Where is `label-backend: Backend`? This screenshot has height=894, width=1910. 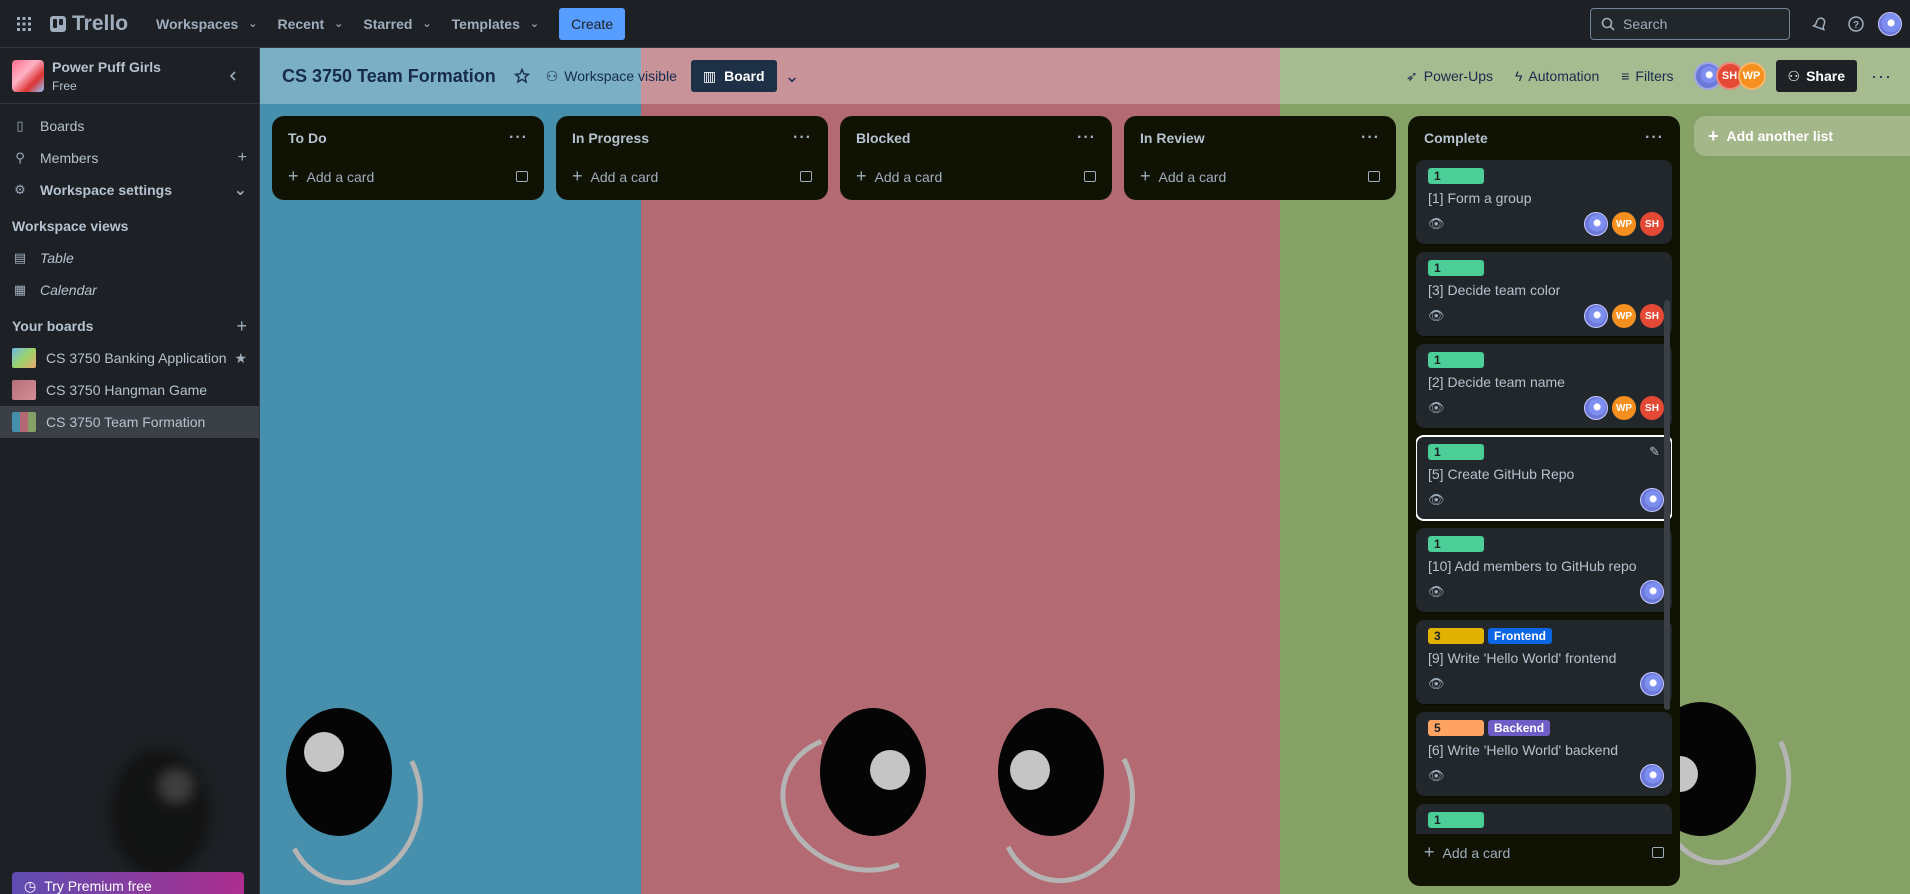
label-backend: Backend is located at coordinates (1519, 728).